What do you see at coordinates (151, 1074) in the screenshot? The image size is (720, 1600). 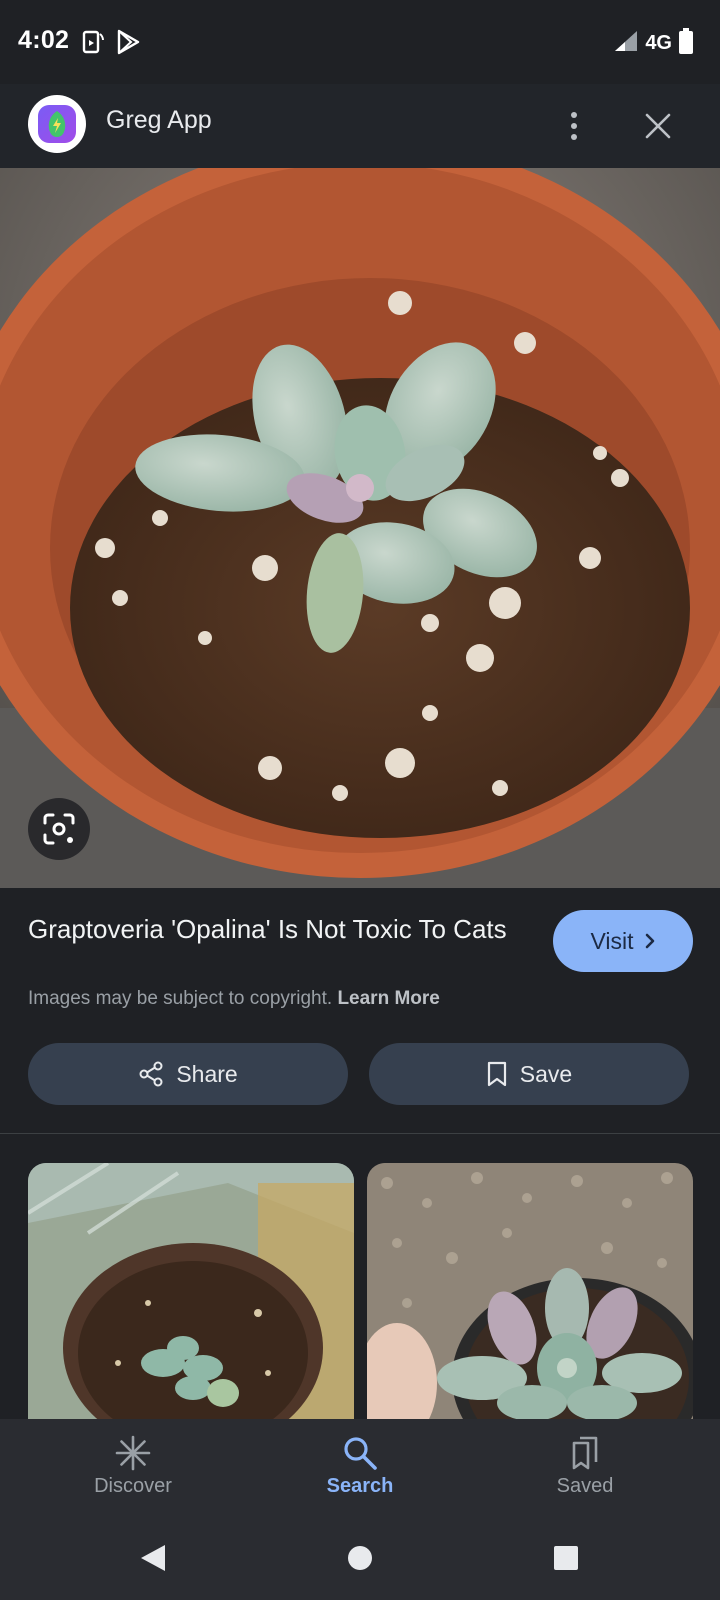 I see `share-icon` at bounding box center [151, 1074].